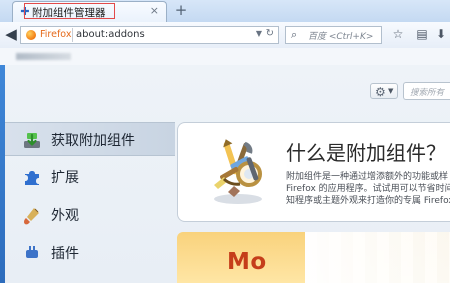  What do you see at coordinates (270, 33) in the screenshot?
I see `reload-icon: ↻` at bounding box center [270, 33].